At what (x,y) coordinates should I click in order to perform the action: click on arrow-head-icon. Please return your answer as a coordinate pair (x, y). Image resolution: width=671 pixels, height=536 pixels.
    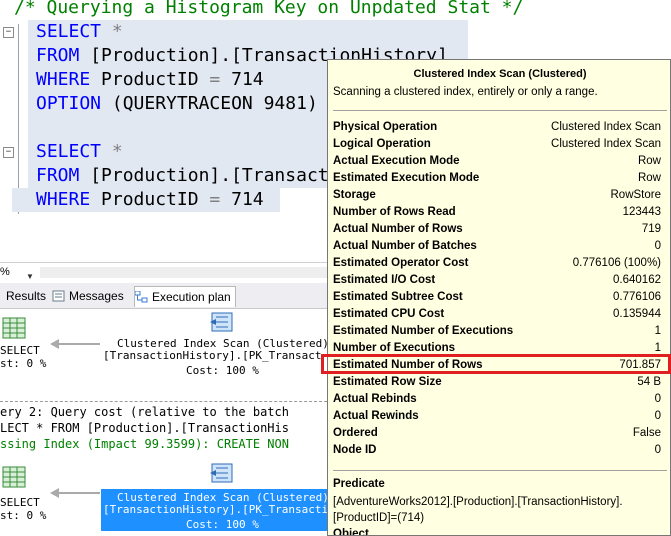
    Looking at the image, I should click on (54, 344).